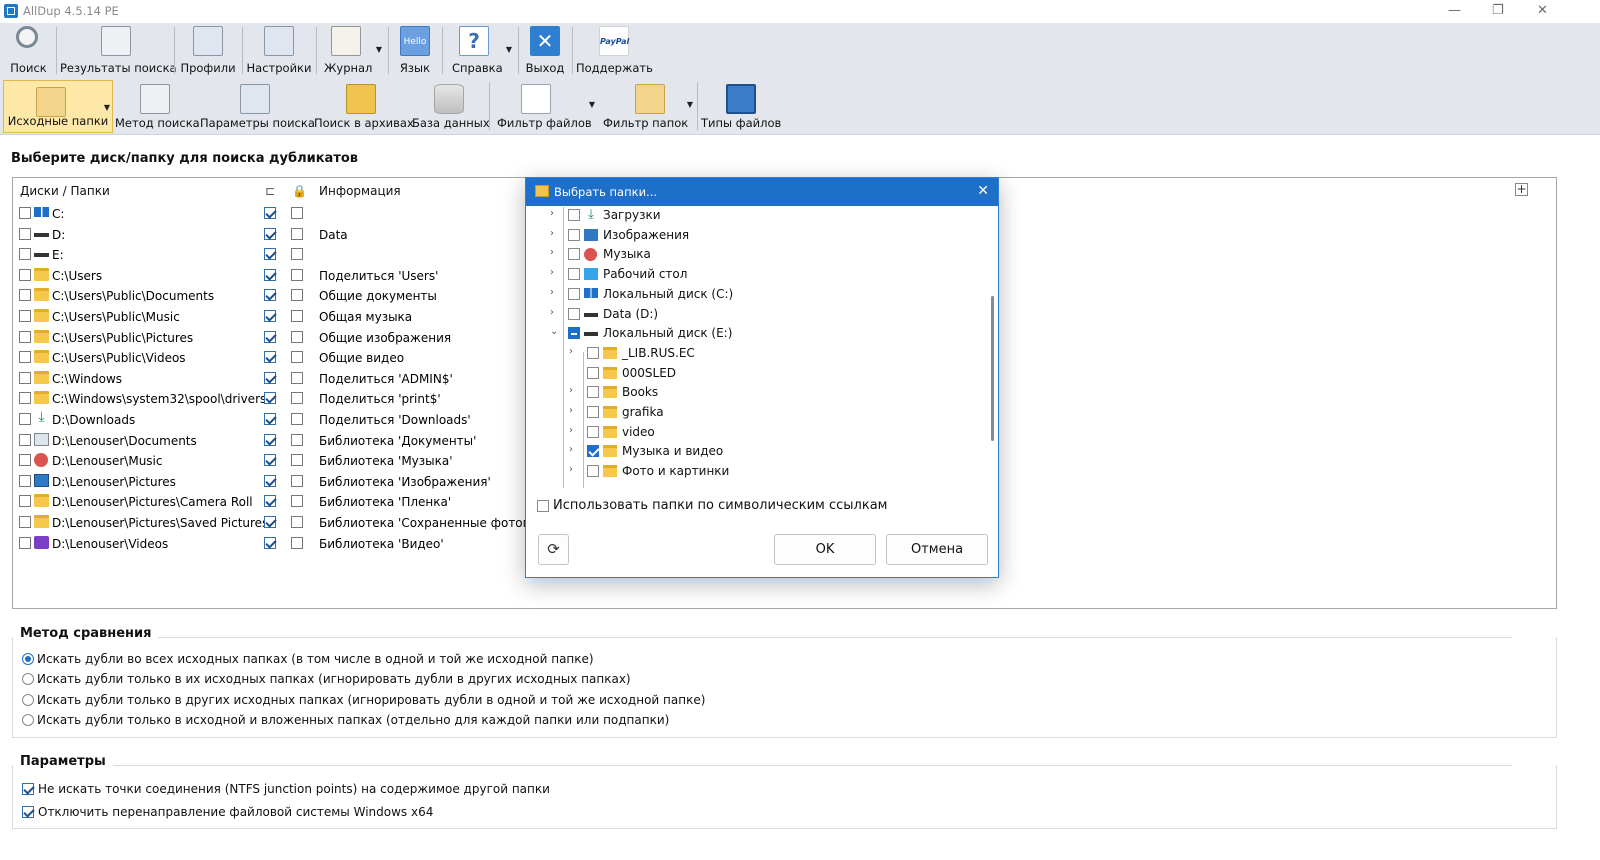 This screenshot has width=1600, height=860. Describe the element at coordinates (553, 549) in the screenshot. I see `refresh-button: ⟳` at that location.